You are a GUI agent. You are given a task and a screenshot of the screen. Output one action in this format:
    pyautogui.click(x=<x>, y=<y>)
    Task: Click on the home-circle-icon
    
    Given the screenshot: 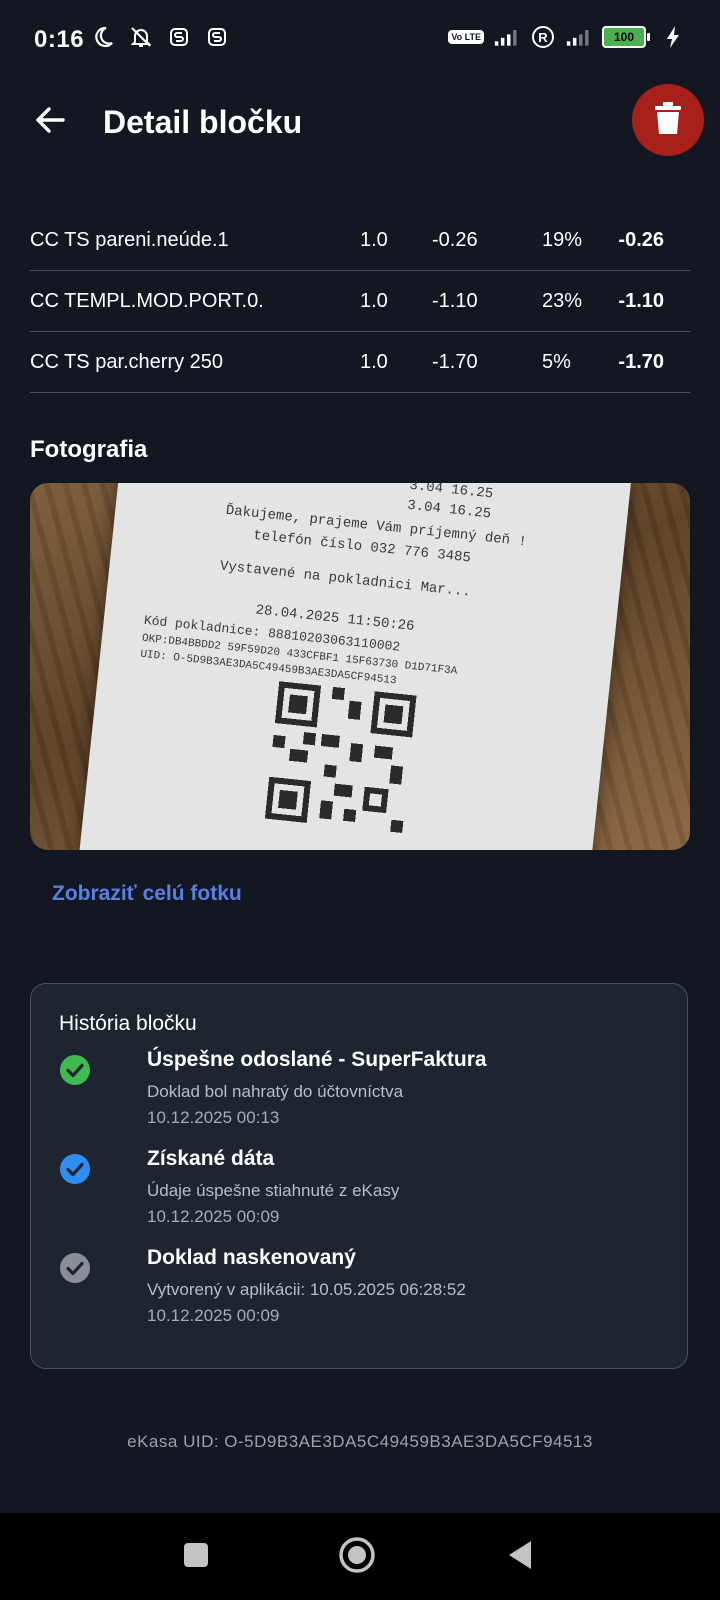 What is the action you would take?
    pyautogui.click(x=357, y=1557)
    